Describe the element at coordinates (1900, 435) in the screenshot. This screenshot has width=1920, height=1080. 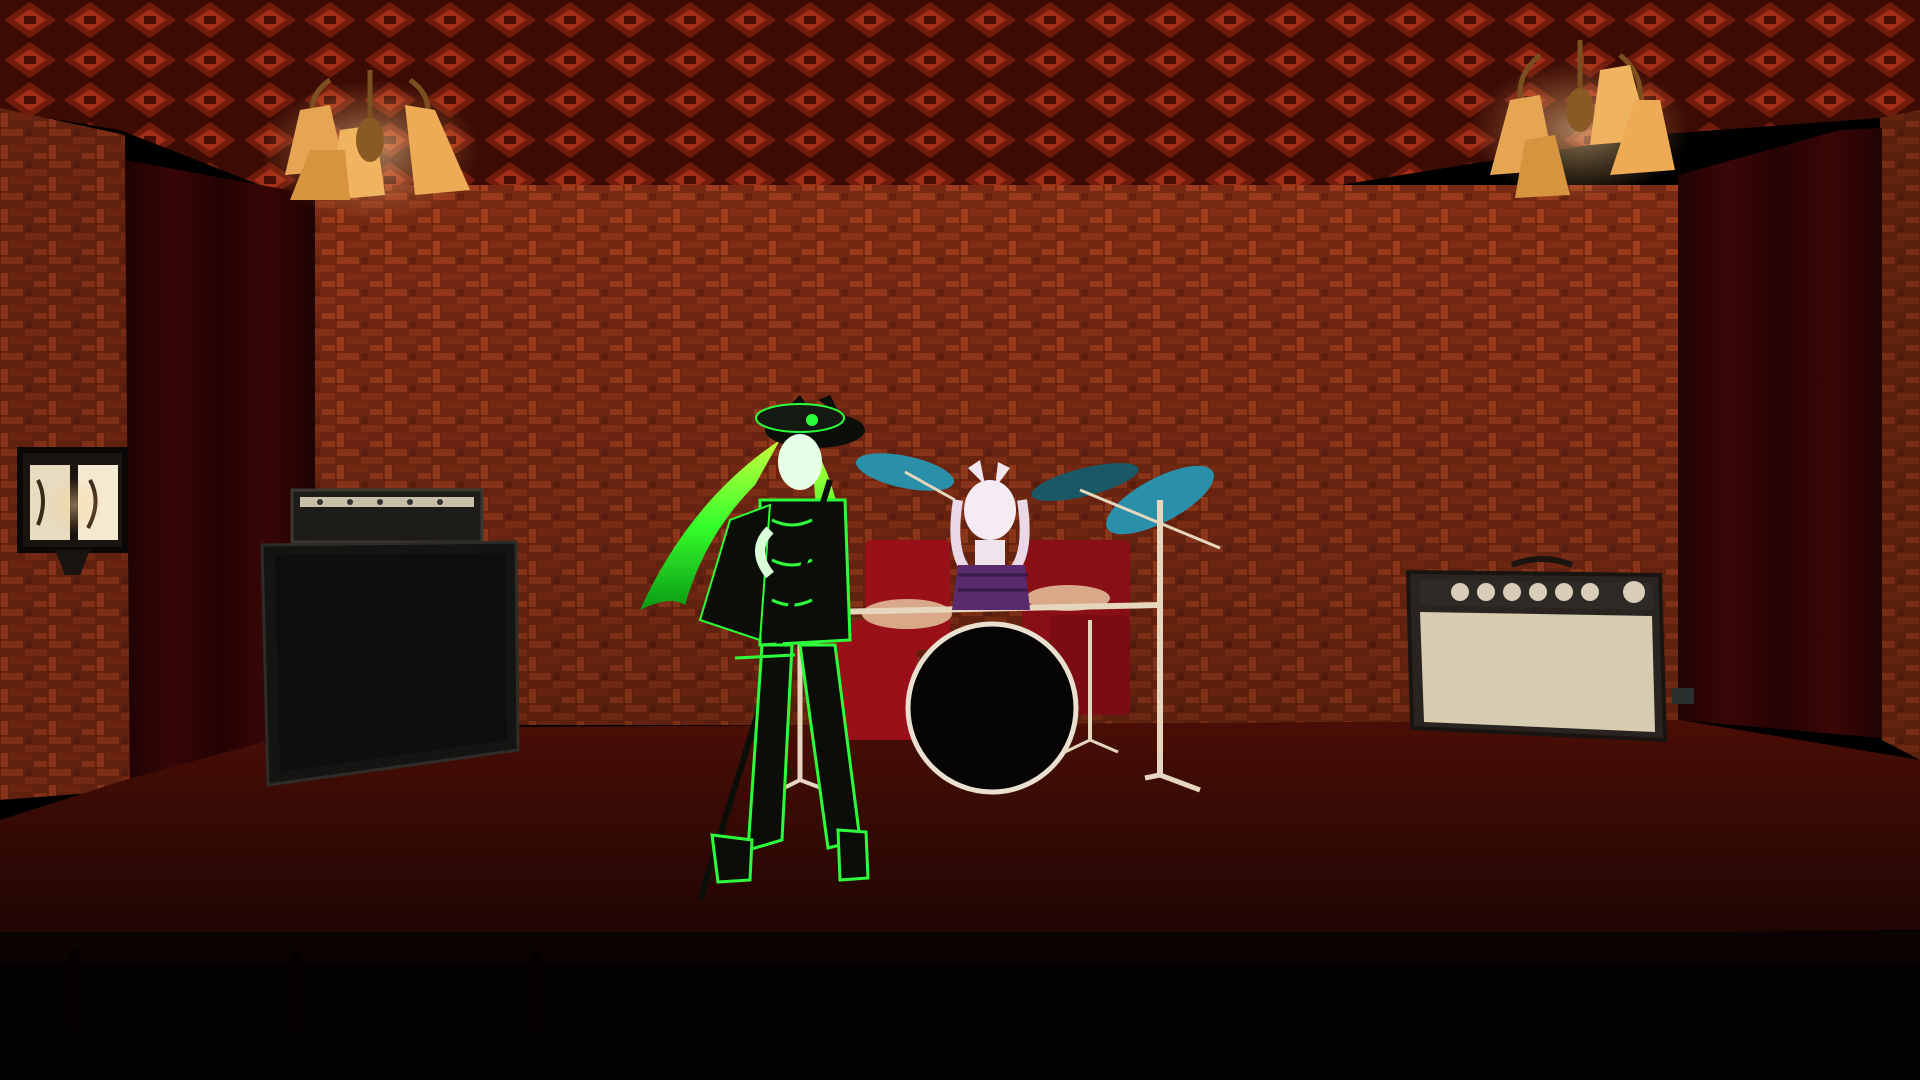
I see `right-side-wall` at that location.